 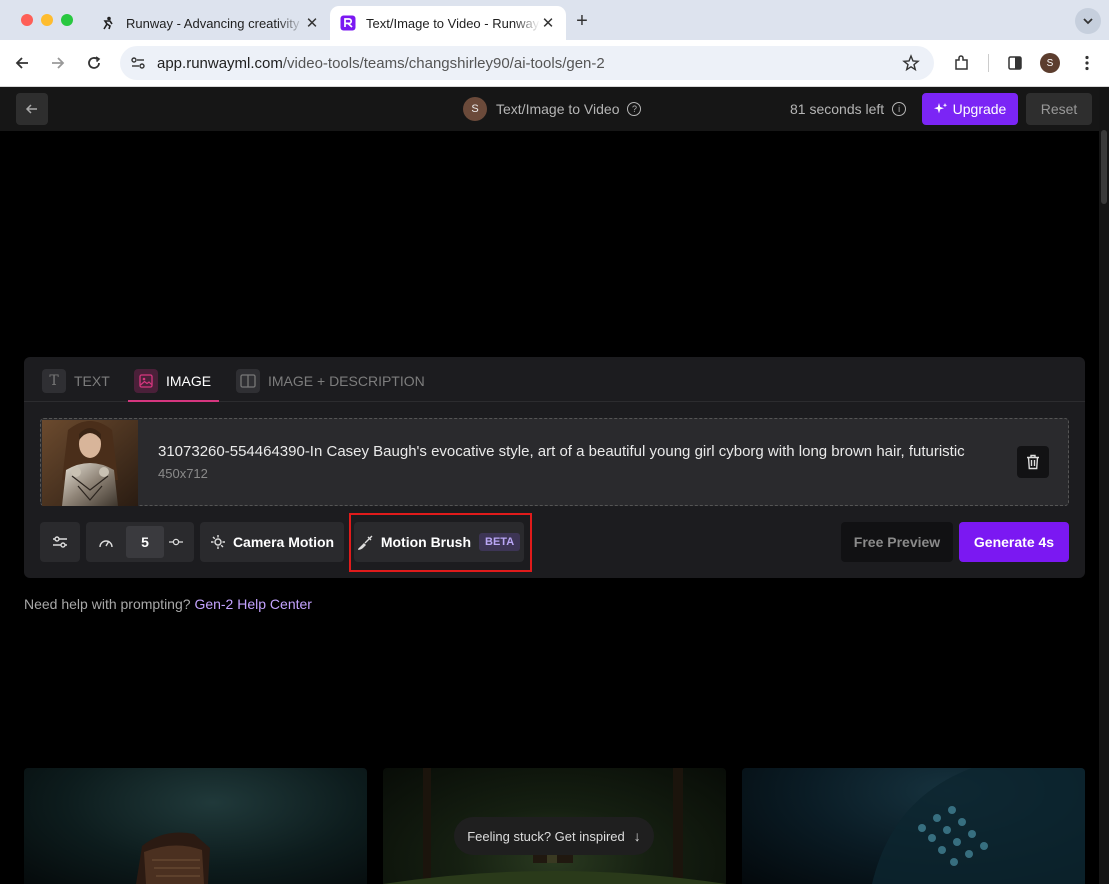 I want to click on tab-text-label: TEXT, so click(x=92, y=381).